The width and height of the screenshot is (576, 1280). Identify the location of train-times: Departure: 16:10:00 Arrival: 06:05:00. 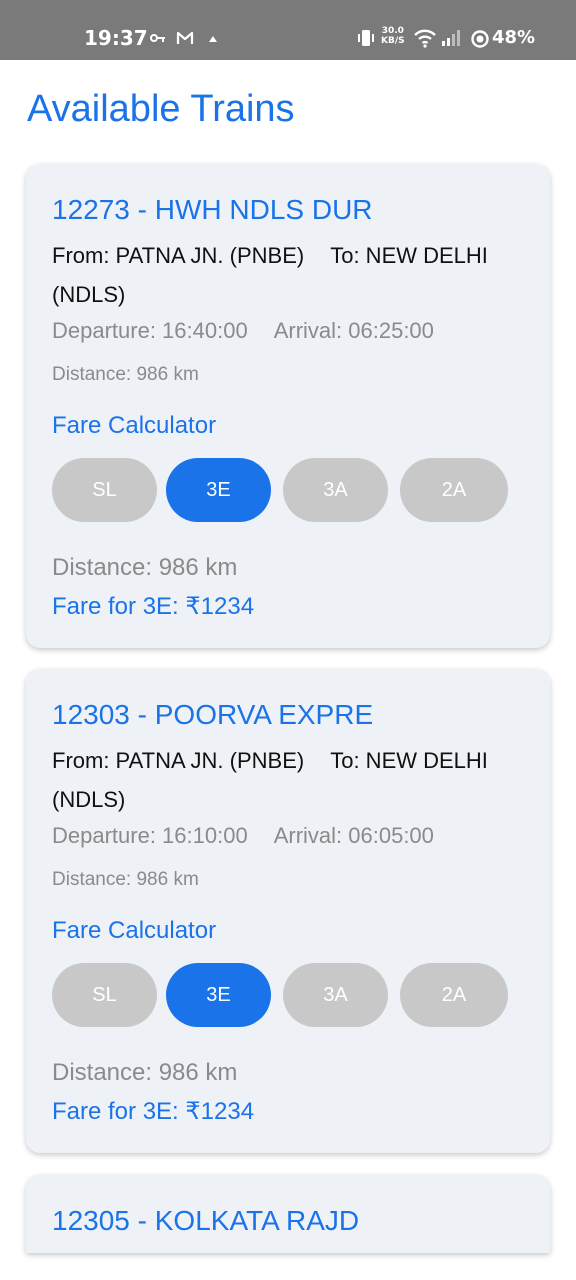
(243, 836).